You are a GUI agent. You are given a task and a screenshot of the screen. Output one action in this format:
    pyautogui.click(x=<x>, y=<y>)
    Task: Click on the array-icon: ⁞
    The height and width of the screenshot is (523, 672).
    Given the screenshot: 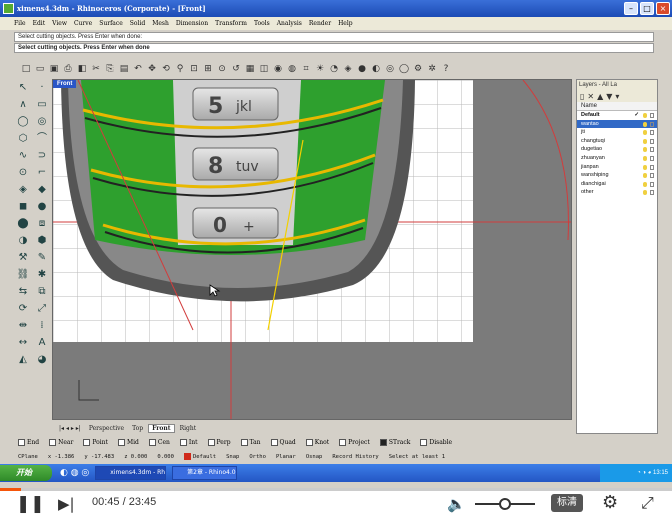 What is the action you would take?
    pyautogui.click(x=42, y=325)
    